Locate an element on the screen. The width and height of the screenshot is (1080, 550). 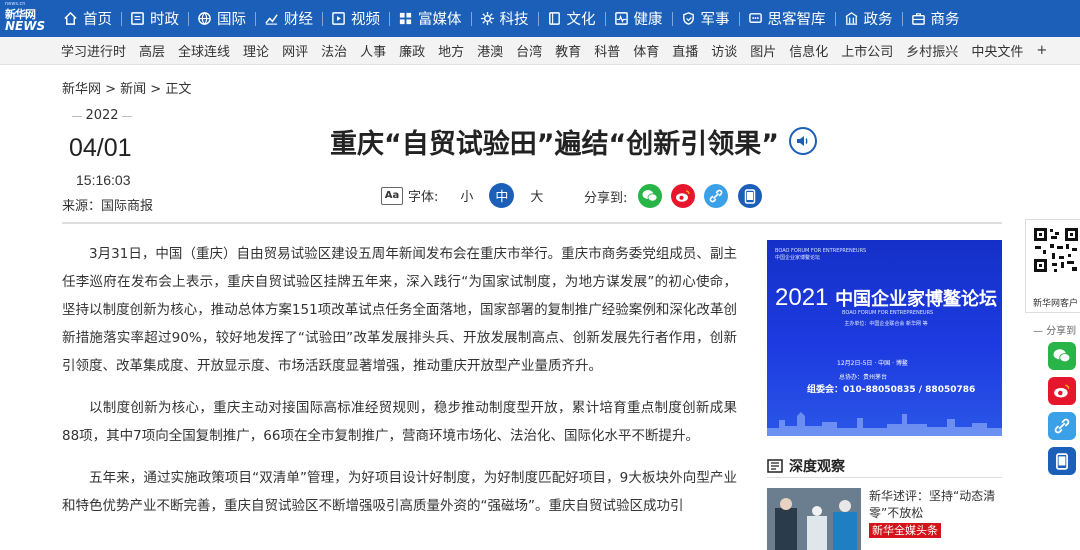
nav-item-2: 国际 is located at coordinates (221, 18).